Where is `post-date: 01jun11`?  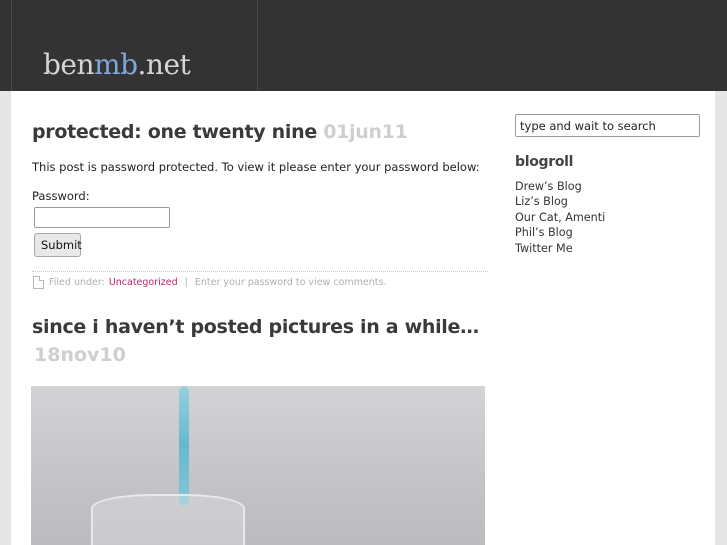
post-date: 01jun11 is located at coordinates (365, 132).